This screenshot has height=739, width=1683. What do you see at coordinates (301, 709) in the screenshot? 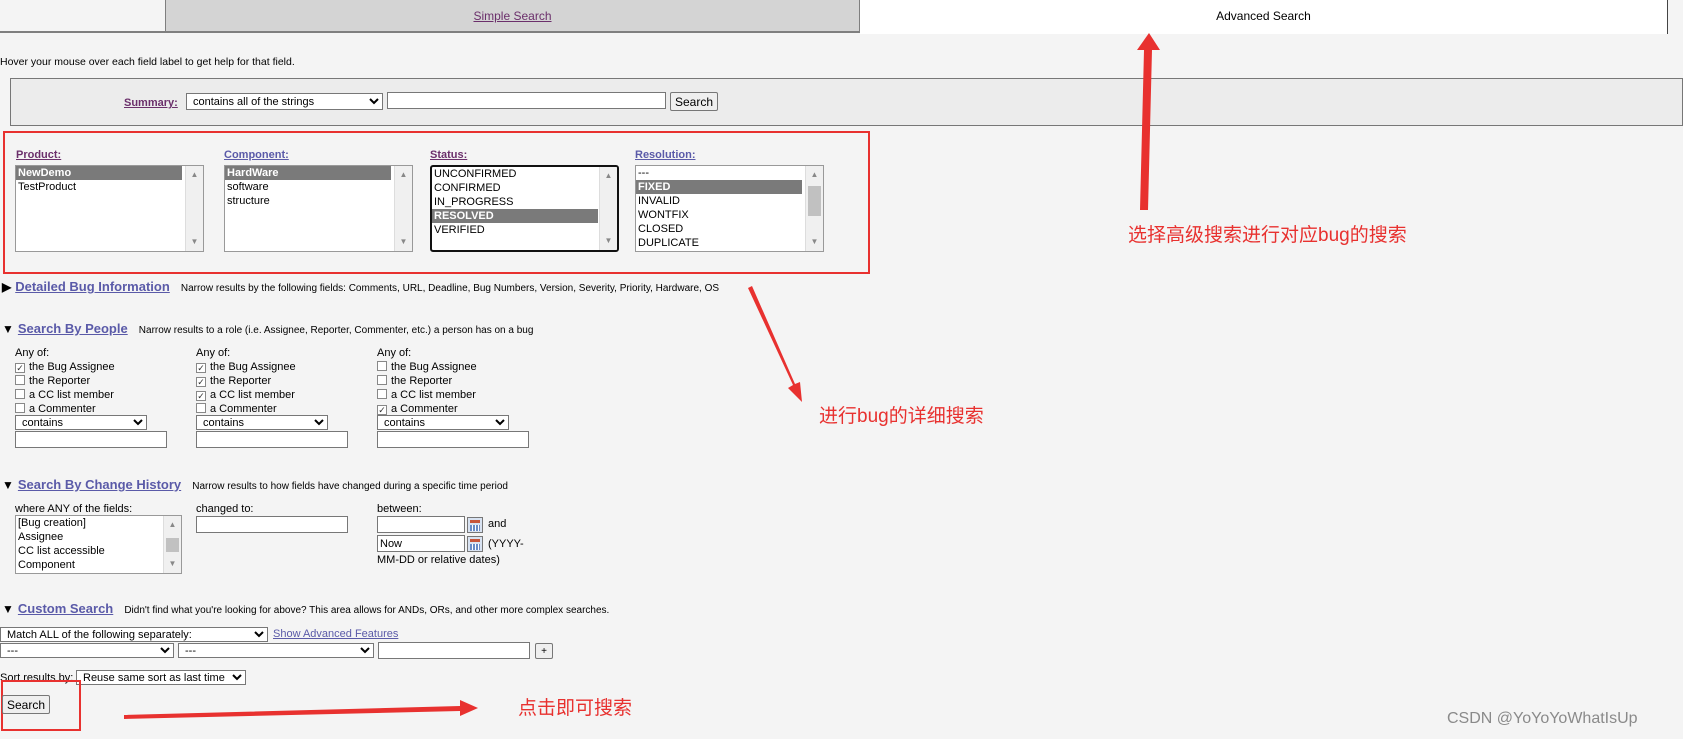
I see `arrow-to-search` at bounding box center [301, 709].